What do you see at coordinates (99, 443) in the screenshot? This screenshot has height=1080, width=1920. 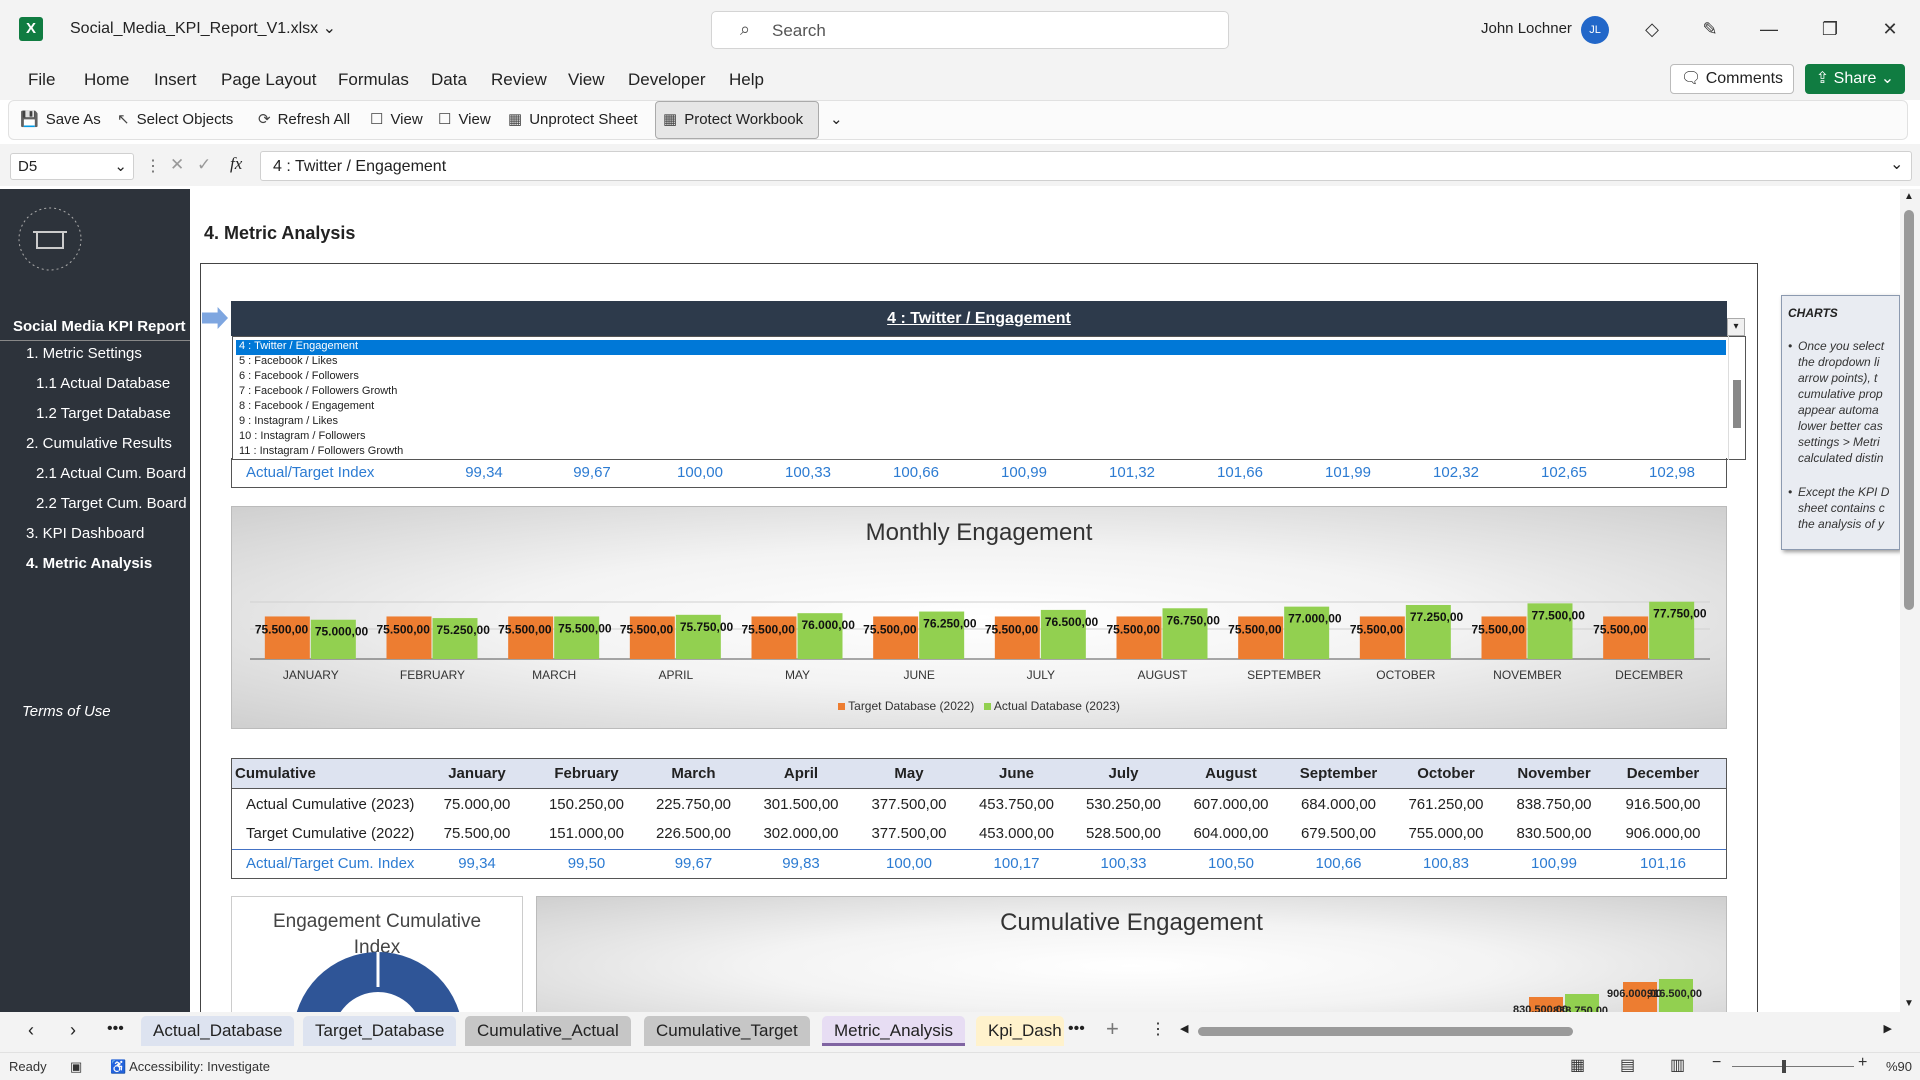 I see `sidebar-item-cumulative-results: 2. Cumulative Results` at bounding box center [99, 443].